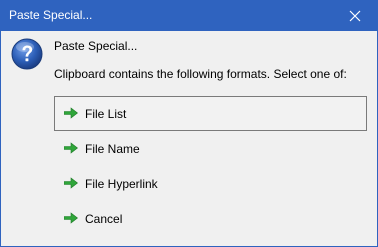 Image resolution: width=378 pixels, height=247 pixels. Describe the element at coordinates (210, 113) in the screenshot. I see `option-file-list: File List` at that location.